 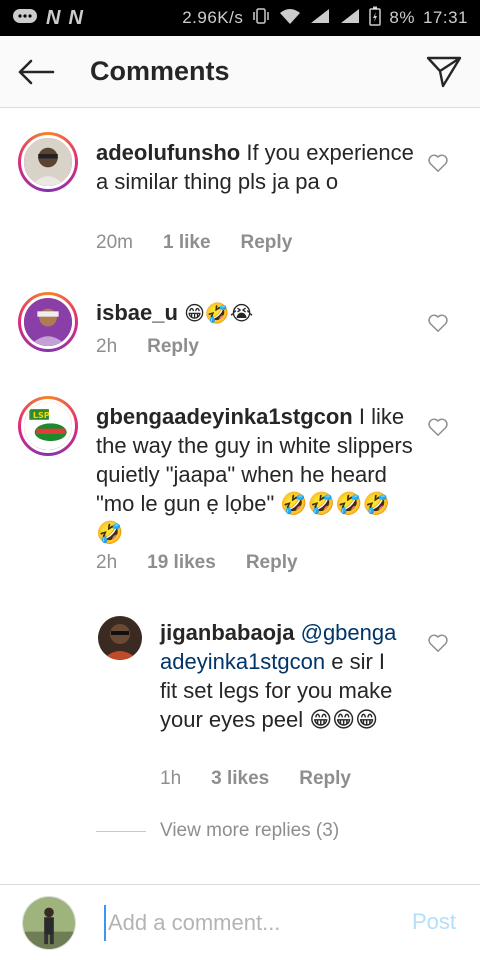 I want to click on network-speed: 2.96K/s, so click(x=213, y=17).